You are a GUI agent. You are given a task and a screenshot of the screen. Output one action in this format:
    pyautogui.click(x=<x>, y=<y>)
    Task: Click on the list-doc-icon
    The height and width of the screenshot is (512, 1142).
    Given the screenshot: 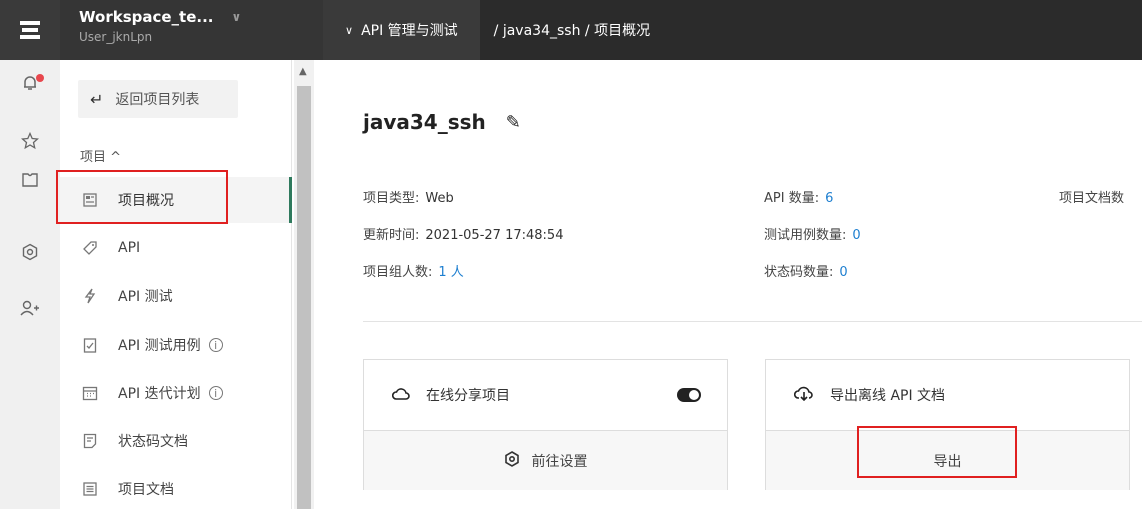 What is the action you would take?
    pyautogui.click(x=90, y=489)
    